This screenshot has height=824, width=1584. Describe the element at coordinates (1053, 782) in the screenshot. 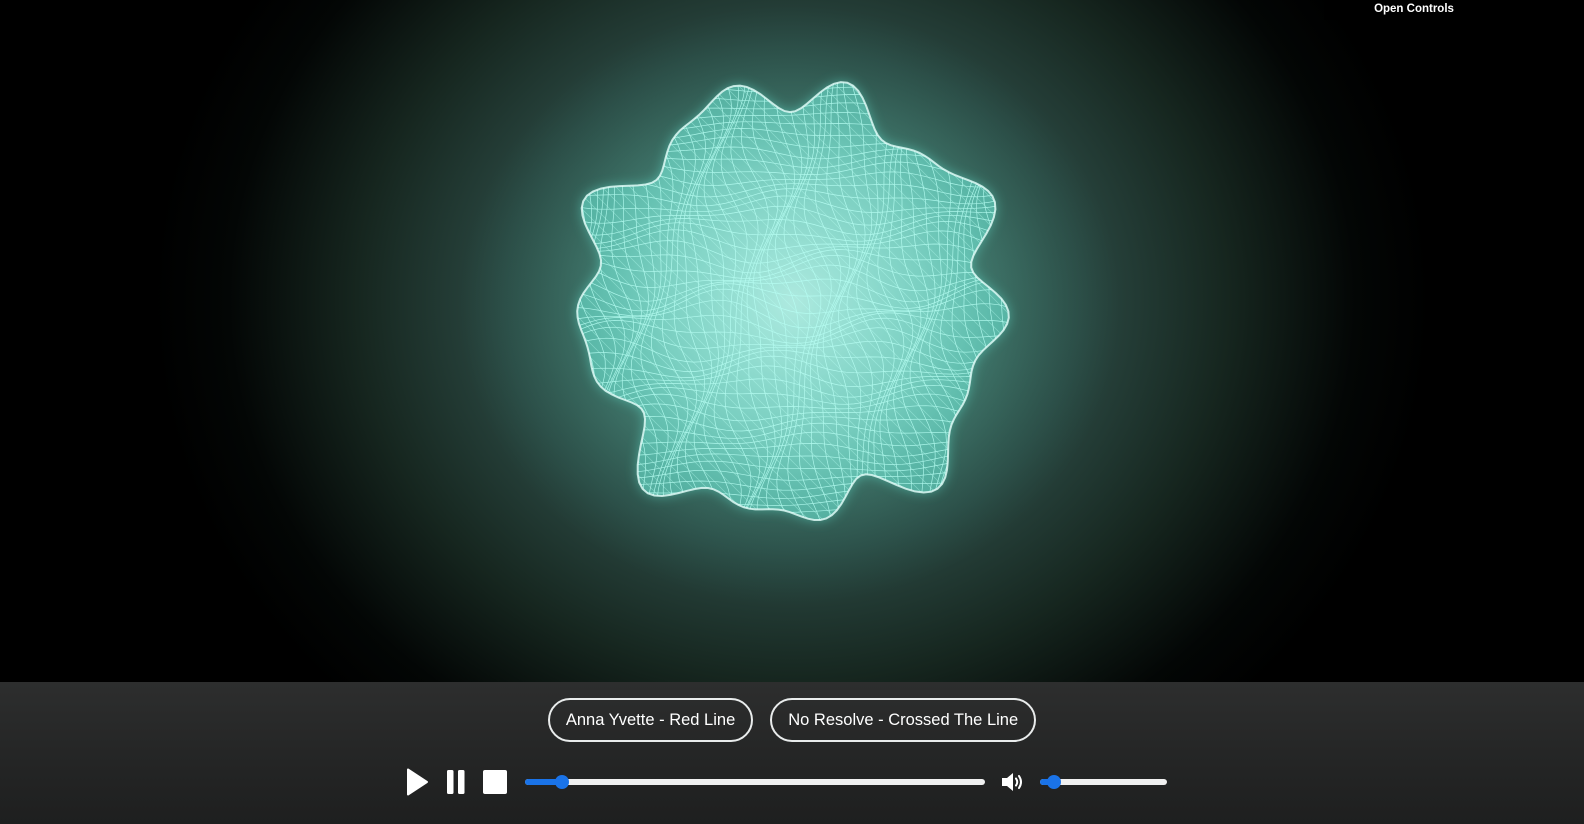

I see `volume-thumb` at that location.